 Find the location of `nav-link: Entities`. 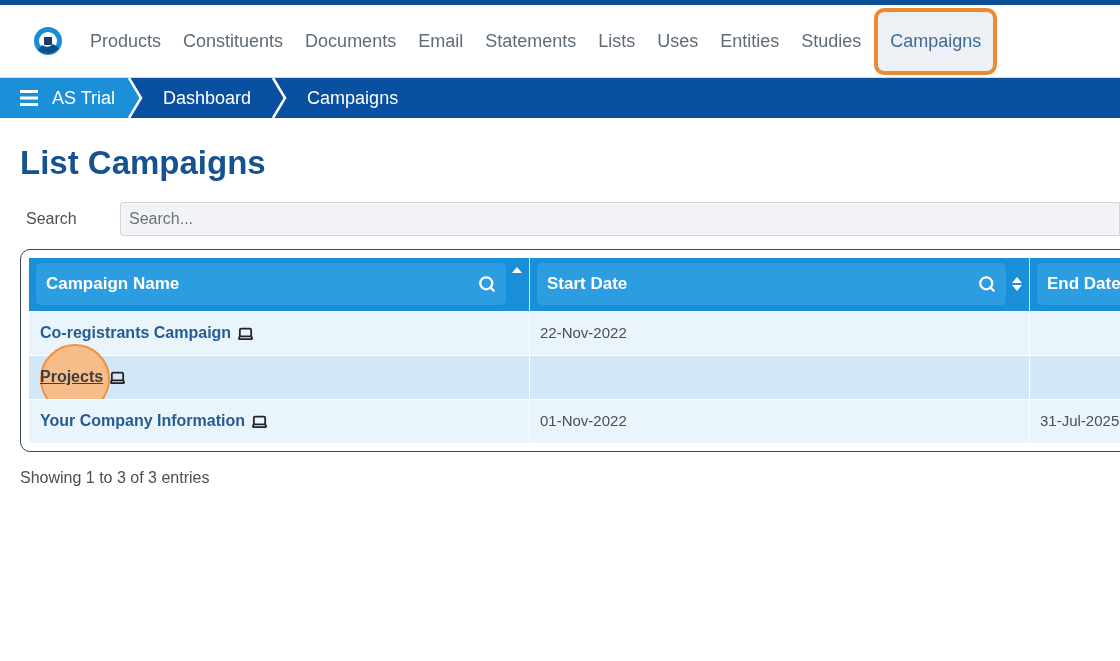

nav-link: Entities is located at coordinates (750, 41).